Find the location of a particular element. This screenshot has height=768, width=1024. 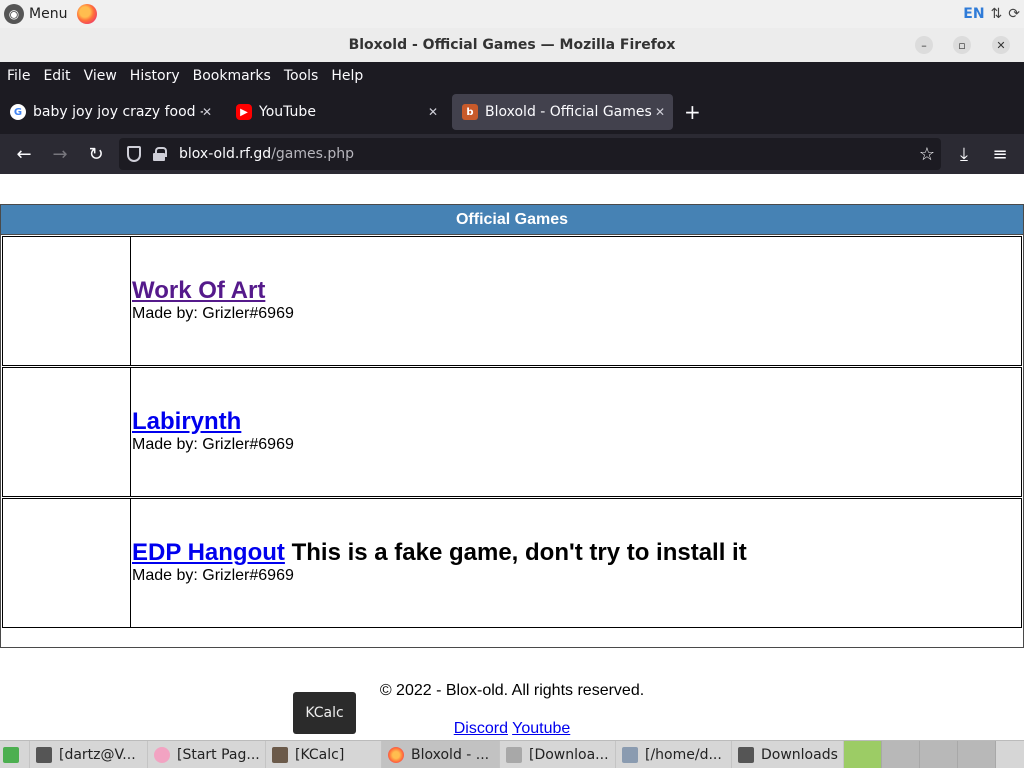

menu-history: History is located at coordinates (155, 76).